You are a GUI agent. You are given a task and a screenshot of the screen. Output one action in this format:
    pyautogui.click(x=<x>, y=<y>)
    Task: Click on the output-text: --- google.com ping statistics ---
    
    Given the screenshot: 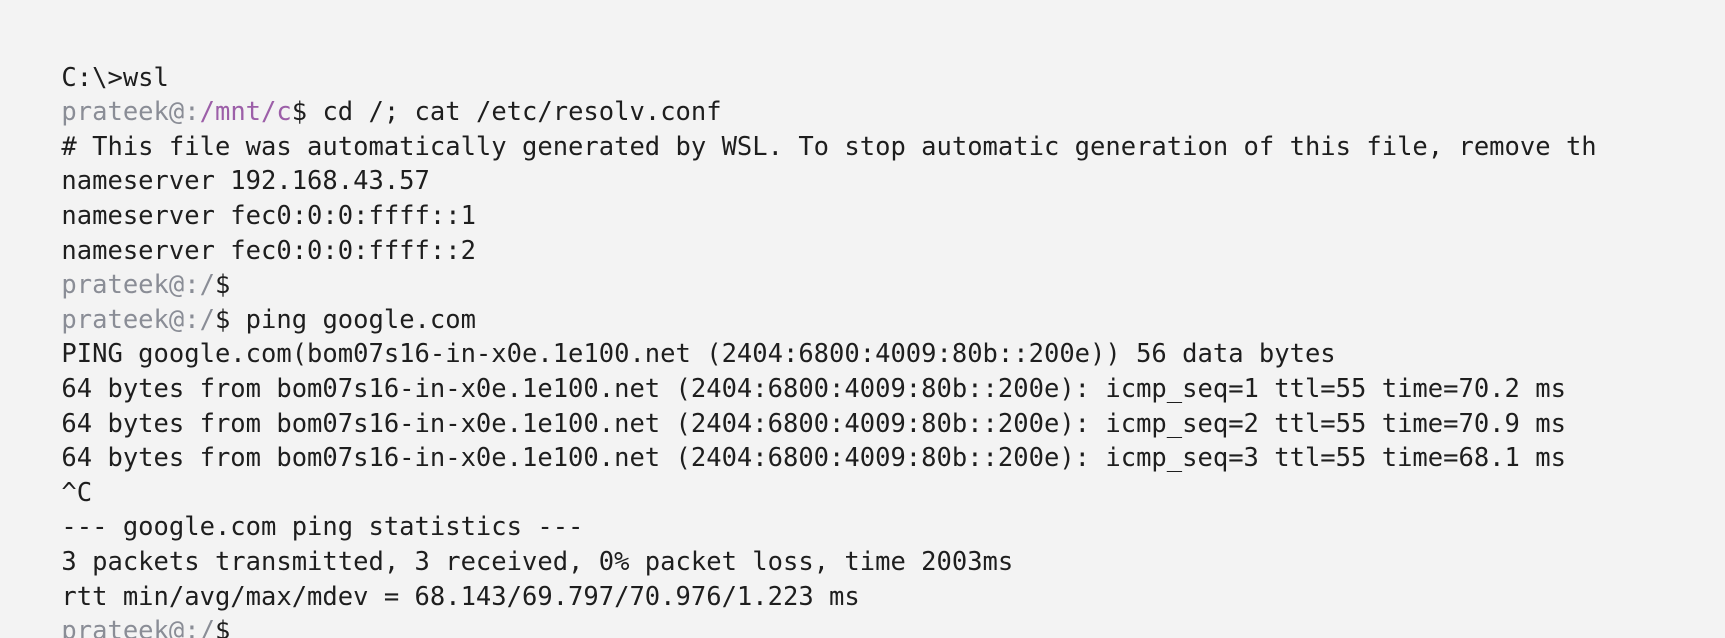 What is the action you would take?
    pyautogui.click(x=322, y=527)
    